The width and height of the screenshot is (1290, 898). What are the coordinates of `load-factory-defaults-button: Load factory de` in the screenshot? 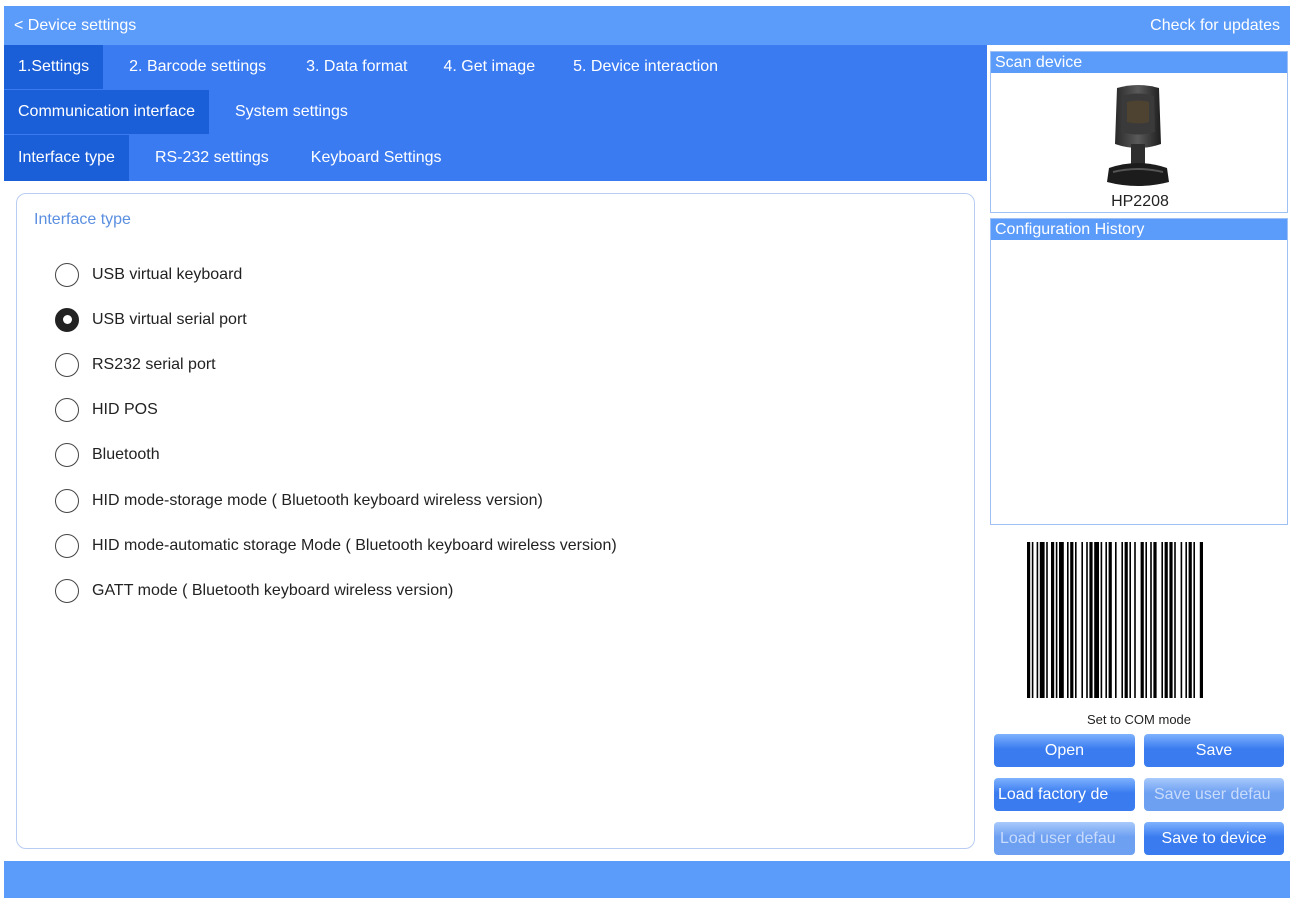 It's located at (1064, 794).